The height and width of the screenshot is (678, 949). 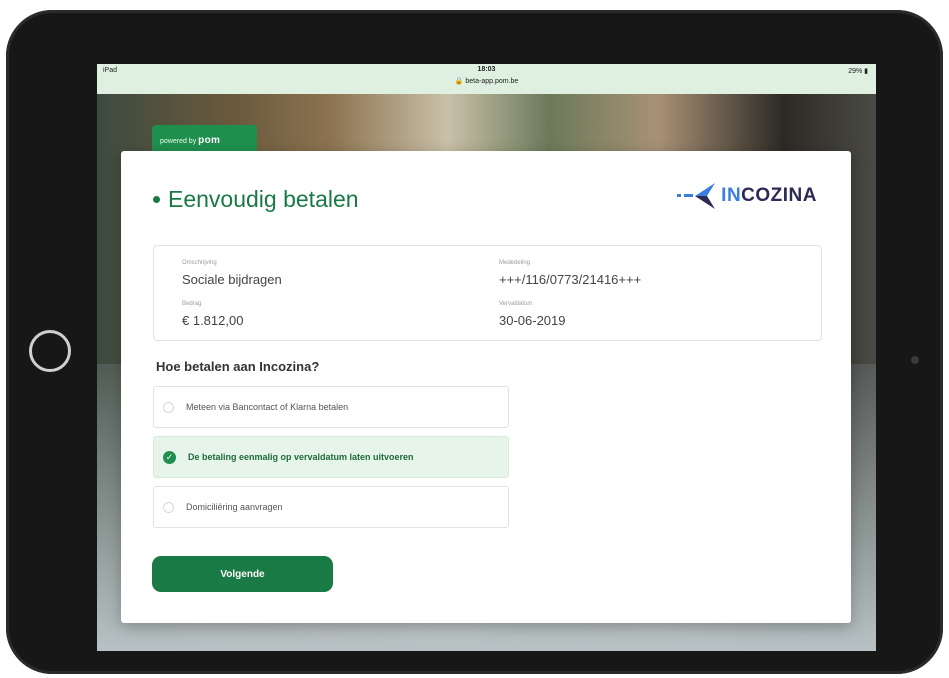 I want to click on powered-by-text: powered by, so click(x=178, y=141).